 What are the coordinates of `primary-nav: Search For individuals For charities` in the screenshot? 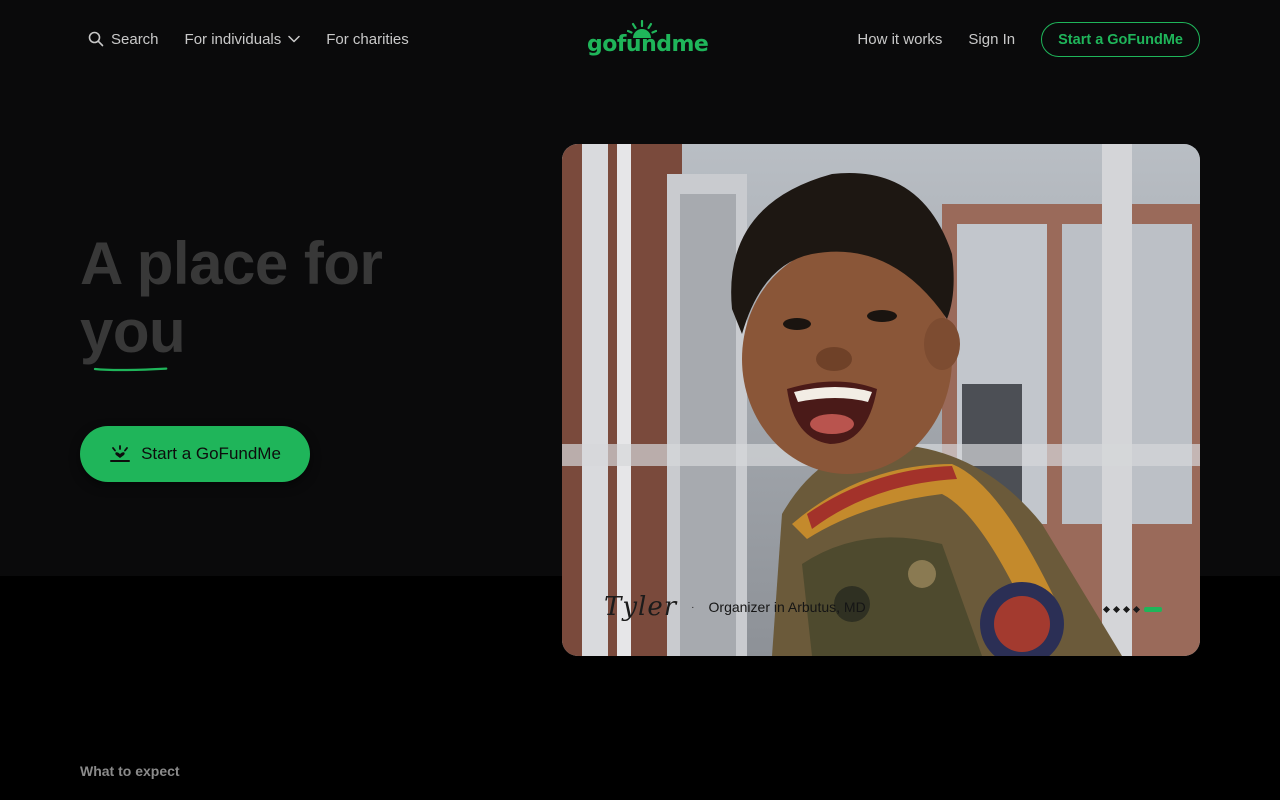 It's located at (248, 39).